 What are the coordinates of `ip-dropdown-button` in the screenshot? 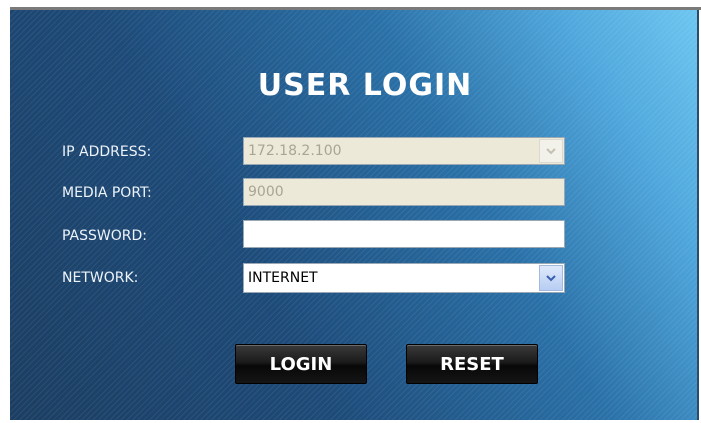 It's located at (551, 151).